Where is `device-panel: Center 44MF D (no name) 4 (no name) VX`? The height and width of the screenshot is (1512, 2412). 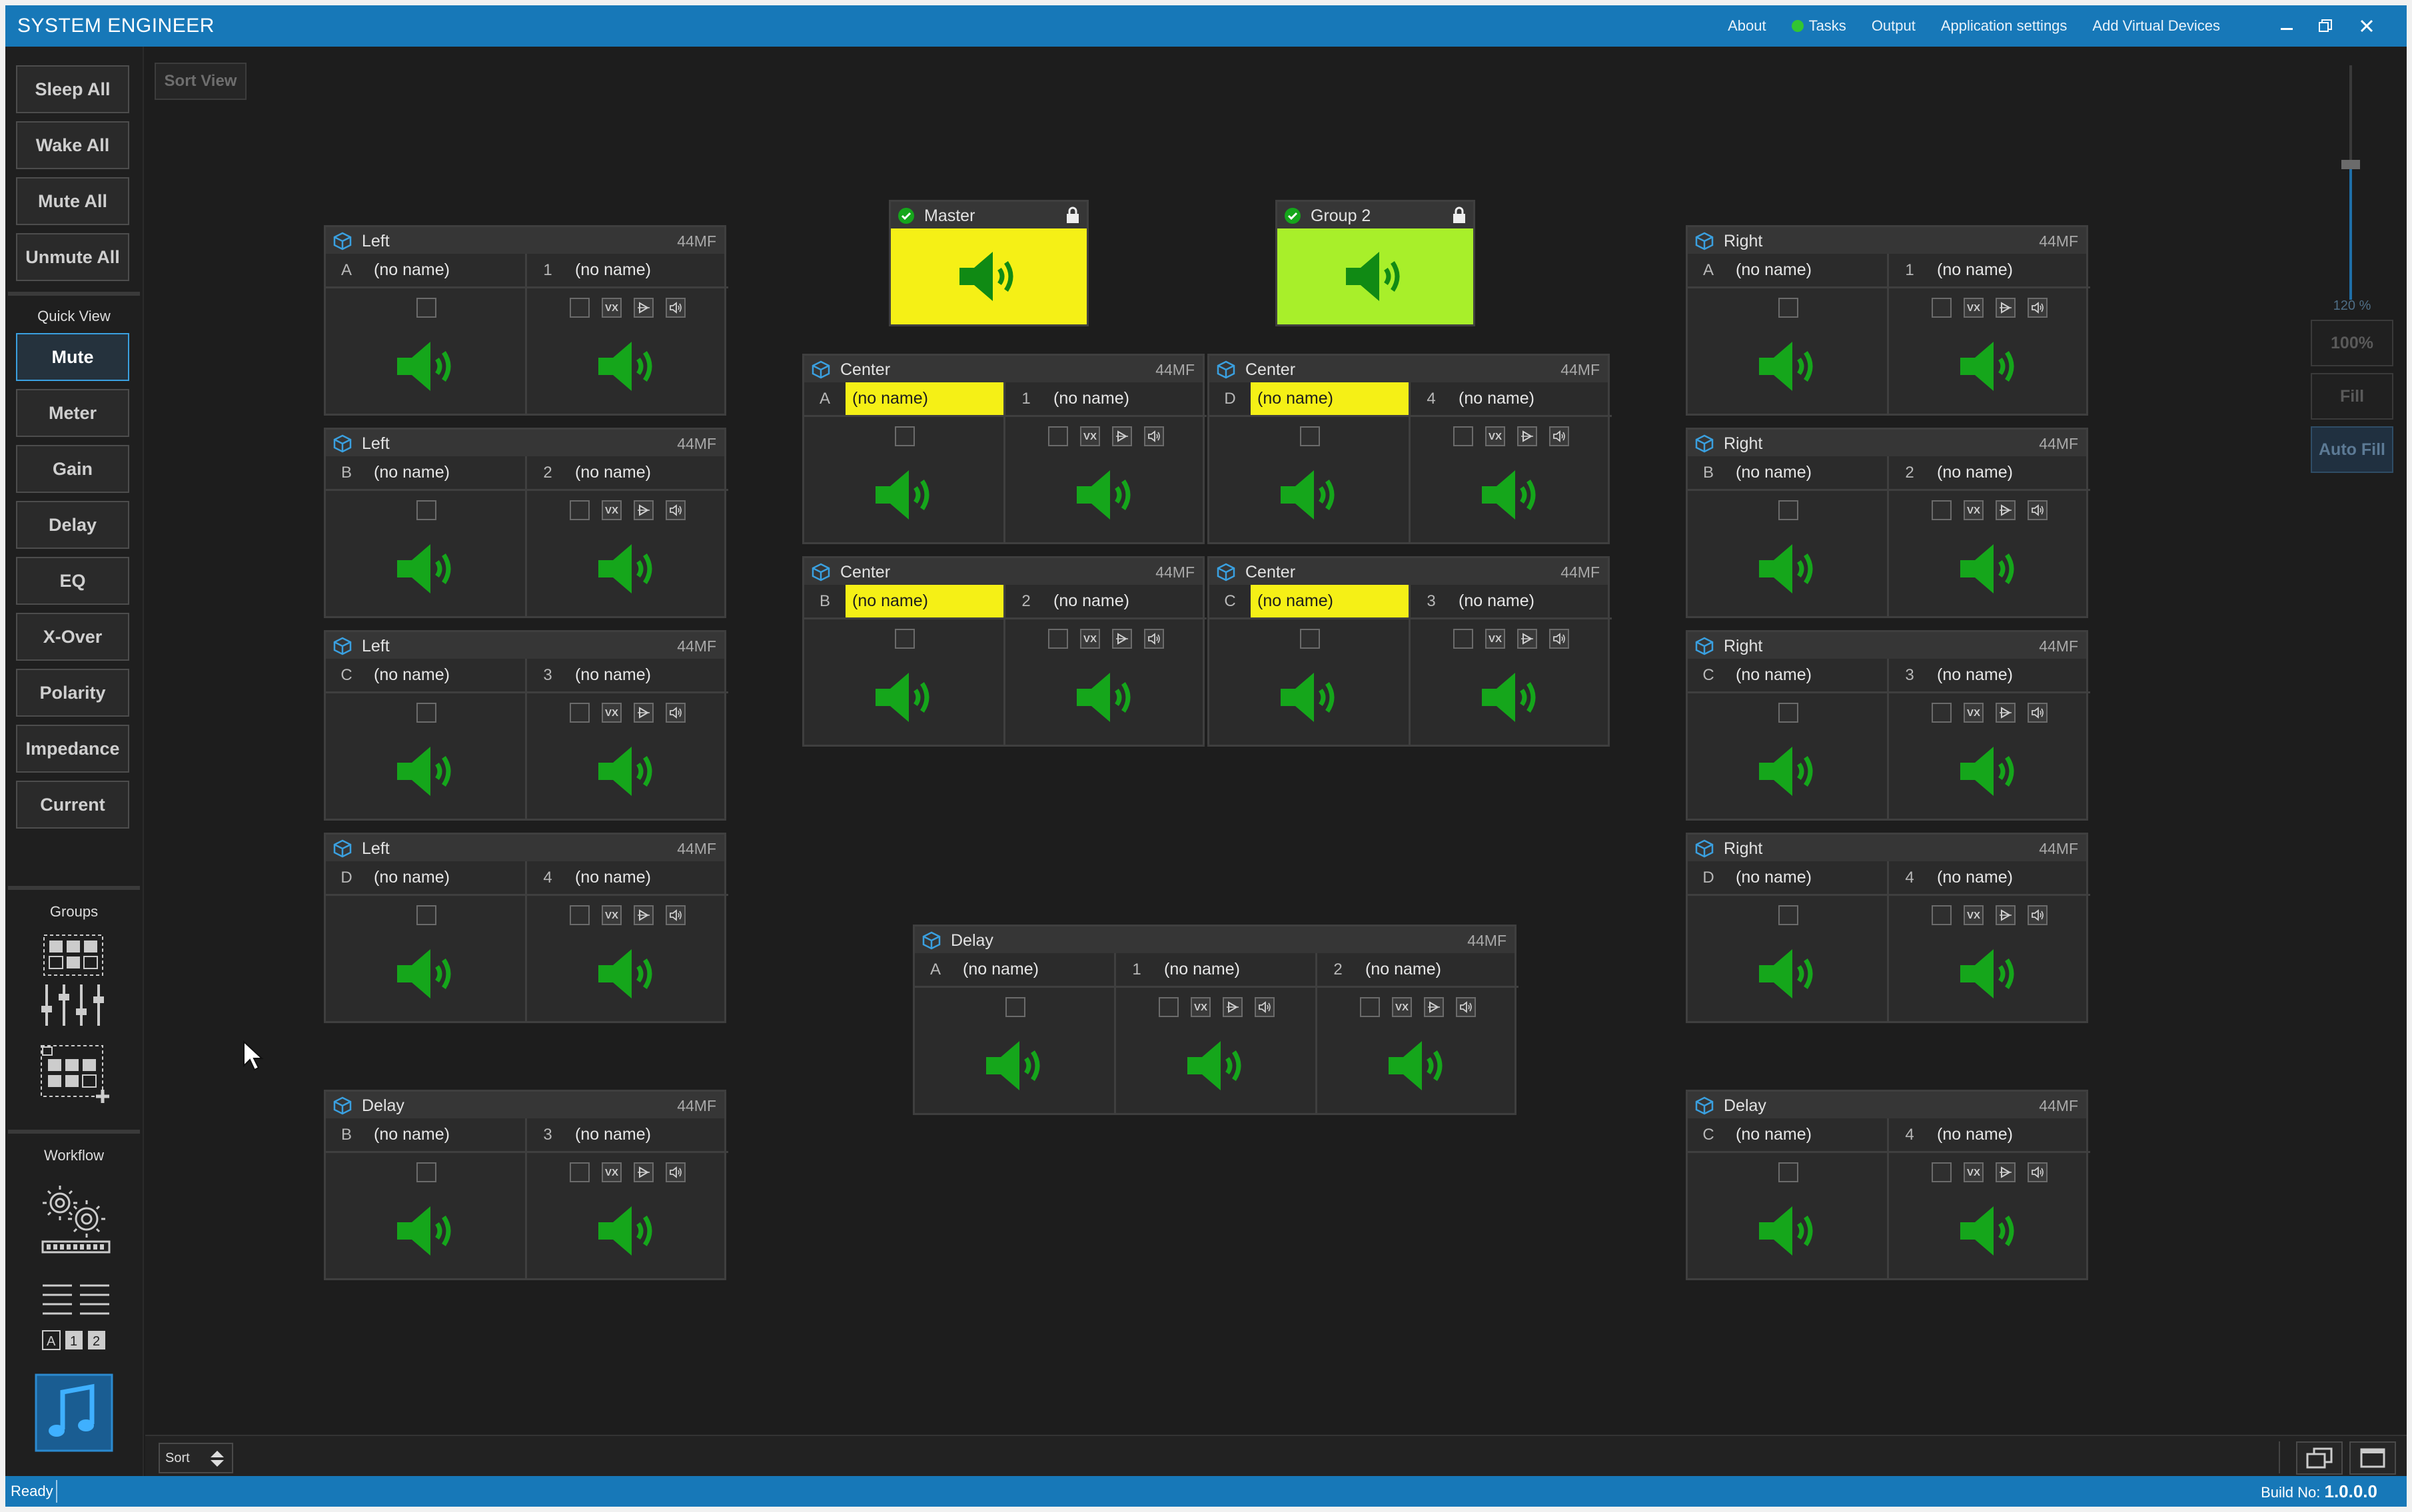 device-panel: Center 44MF D (no name) 4 (no name) VX is located at coordinates (1410, 449).